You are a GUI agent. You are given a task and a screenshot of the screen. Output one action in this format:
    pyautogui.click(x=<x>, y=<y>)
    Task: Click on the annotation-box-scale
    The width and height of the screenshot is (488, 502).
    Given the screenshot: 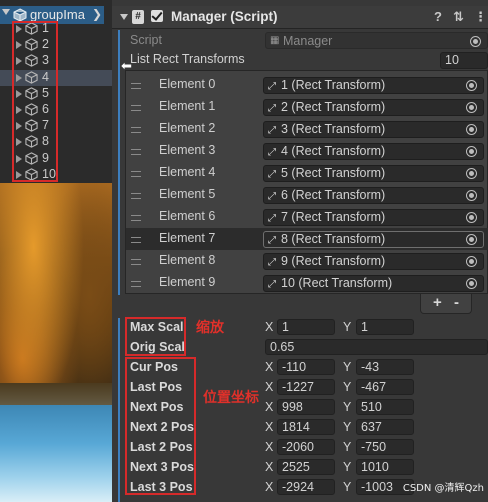 What is the action you would take?
    pyautogui.click(x=155, y=336)
    